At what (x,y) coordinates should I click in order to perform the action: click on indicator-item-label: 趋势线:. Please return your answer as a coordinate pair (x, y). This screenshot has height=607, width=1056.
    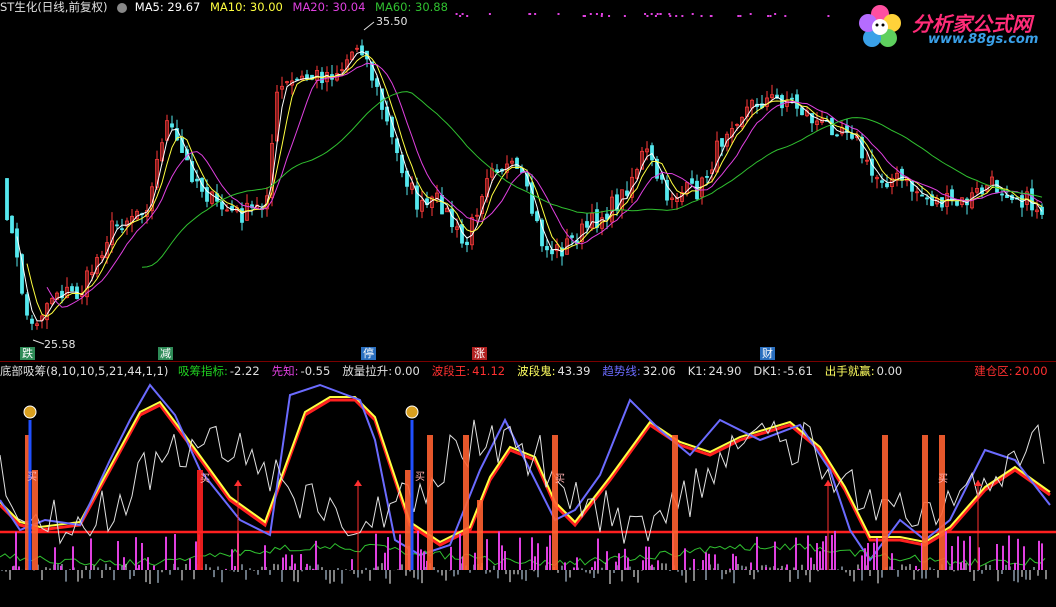
    Looking at the image, I should click on (621, 371).